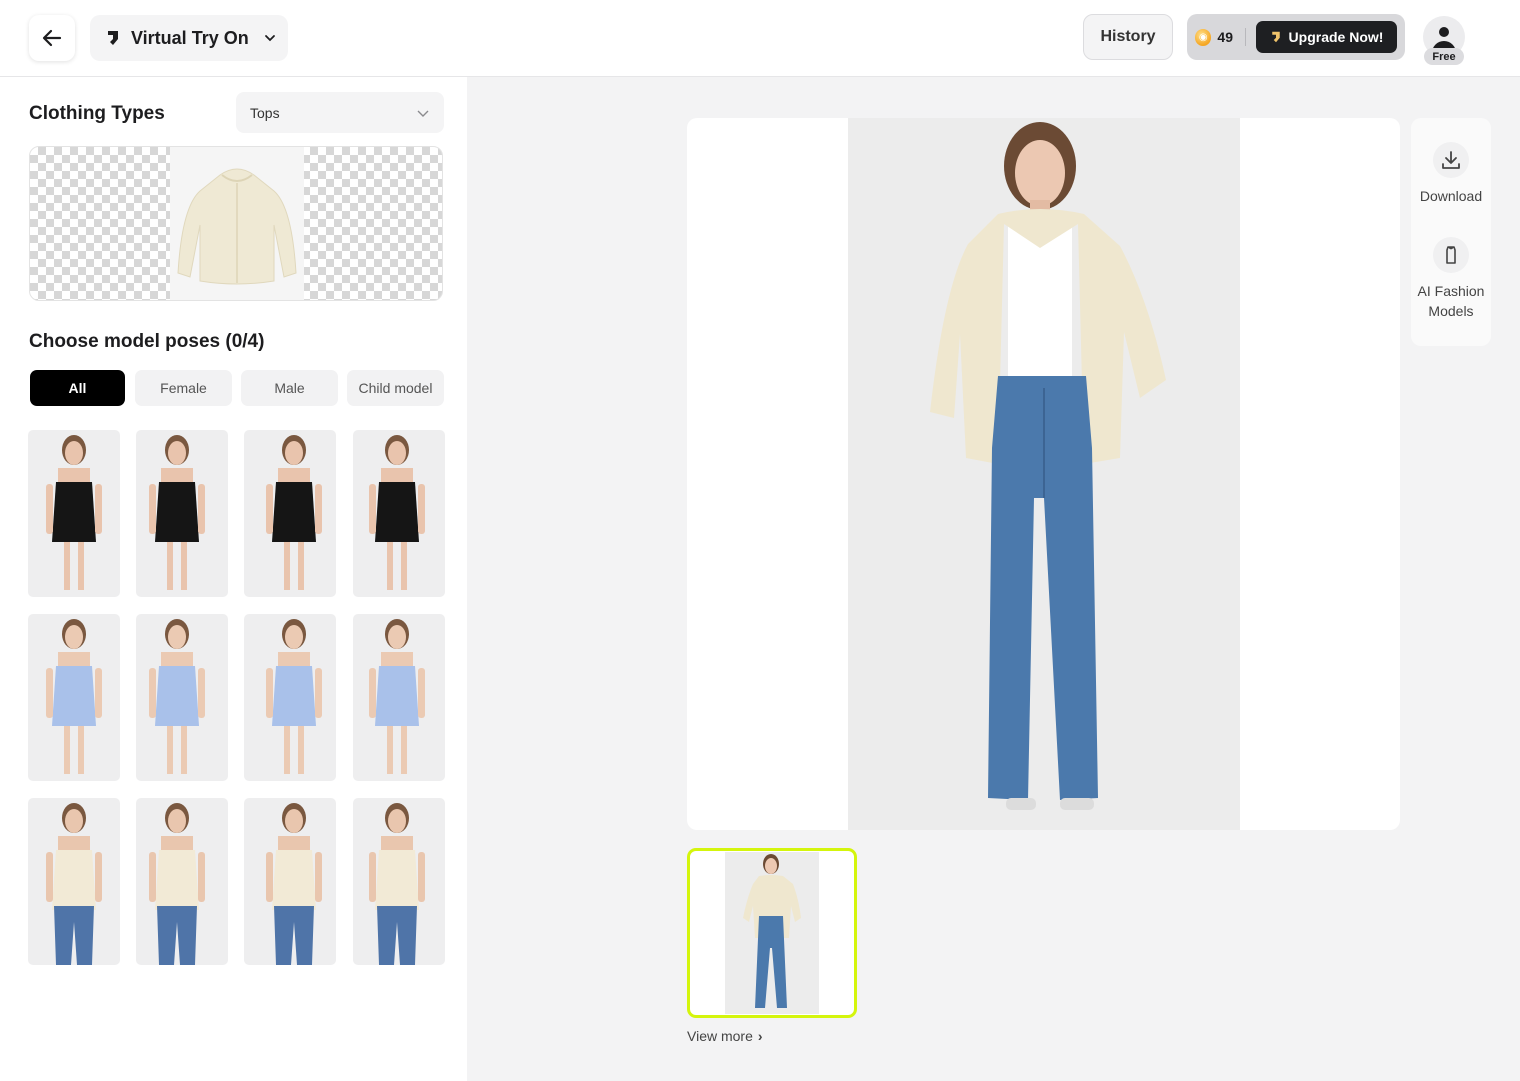 This screenshot has width=1520, height=1081. Describe the element at coordinates (1444, 41) in the screenshot. I see `user-avatar: Free` at that location.